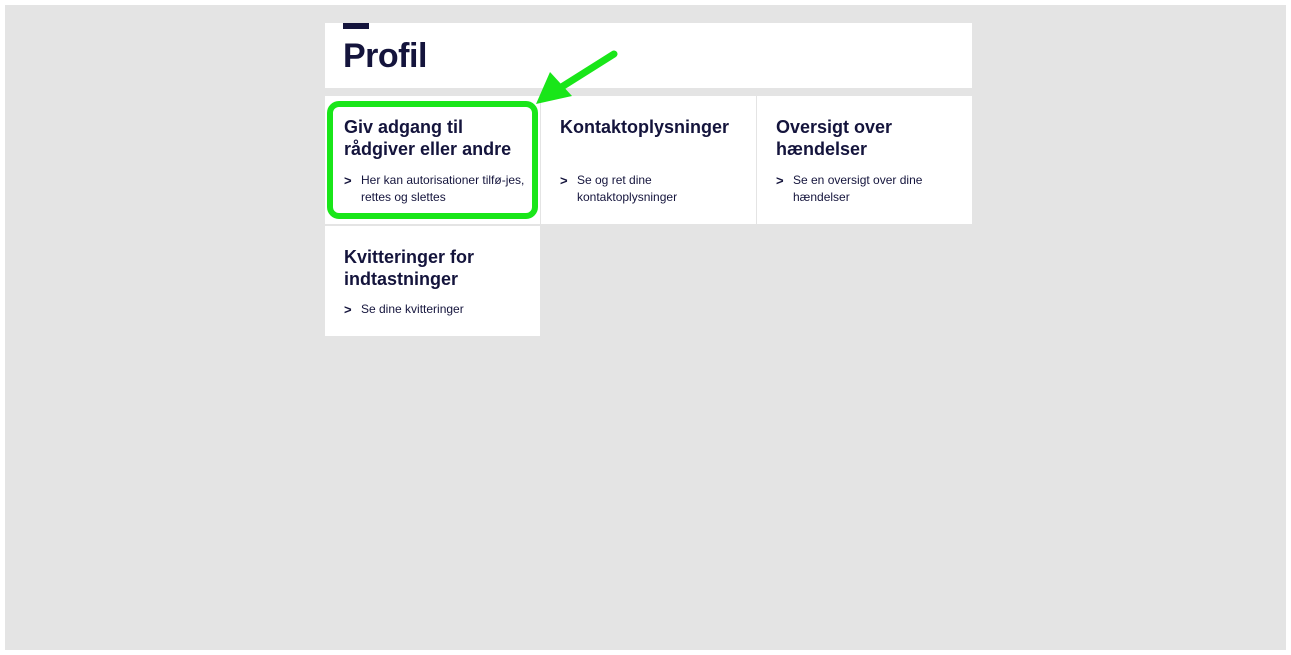 This screenshot has width=1291, height=655. What do you see at coordinates (858, 188) in the screenshot?
I see `card-link-text: Se en oversigt over dine hændelser` at bounding box center [858, 188].